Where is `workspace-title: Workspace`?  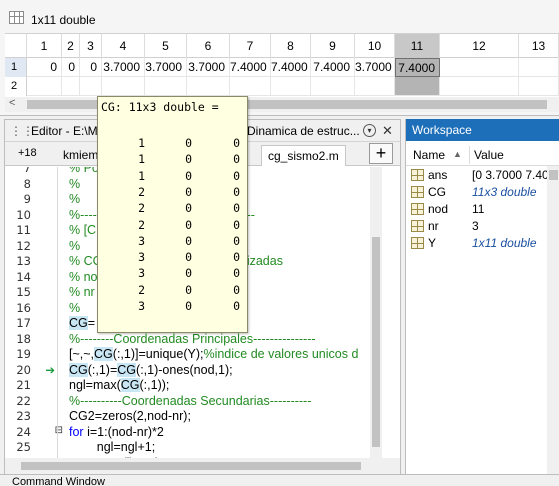 workspace-title: Workspace is located at coordinates (442, 130).